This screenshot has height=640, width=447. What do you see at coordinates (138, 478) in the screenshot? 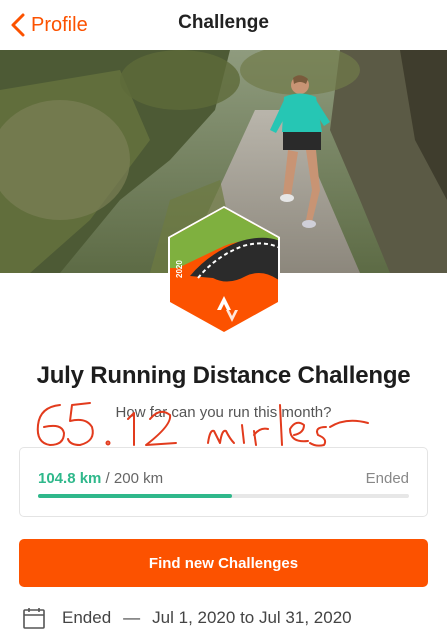
I see `progress-goal: 200 km` at bounding box center [138, 478].